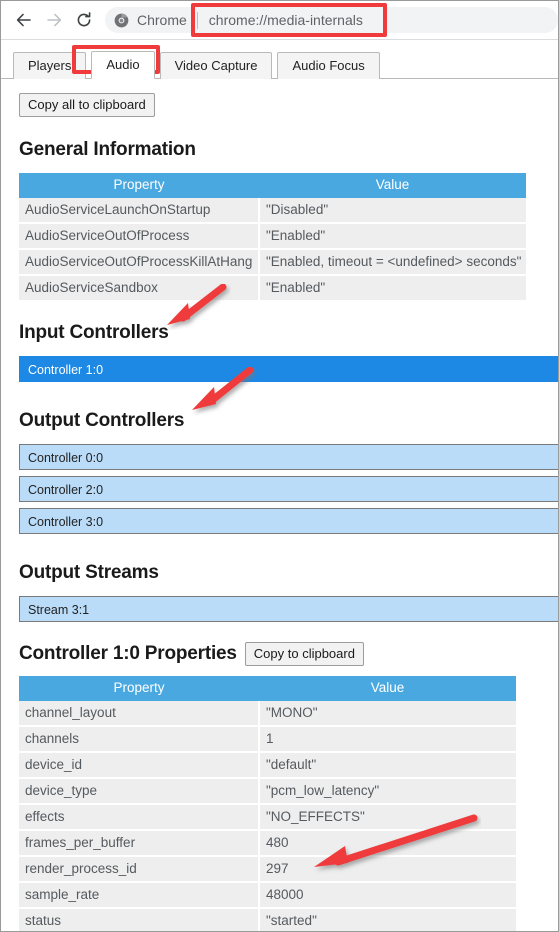 The height and width of the screenshot is (932, 559). Describe the element at coordinates (139, 791) in the screenshot. I see `property-cell: device_type` at that location.